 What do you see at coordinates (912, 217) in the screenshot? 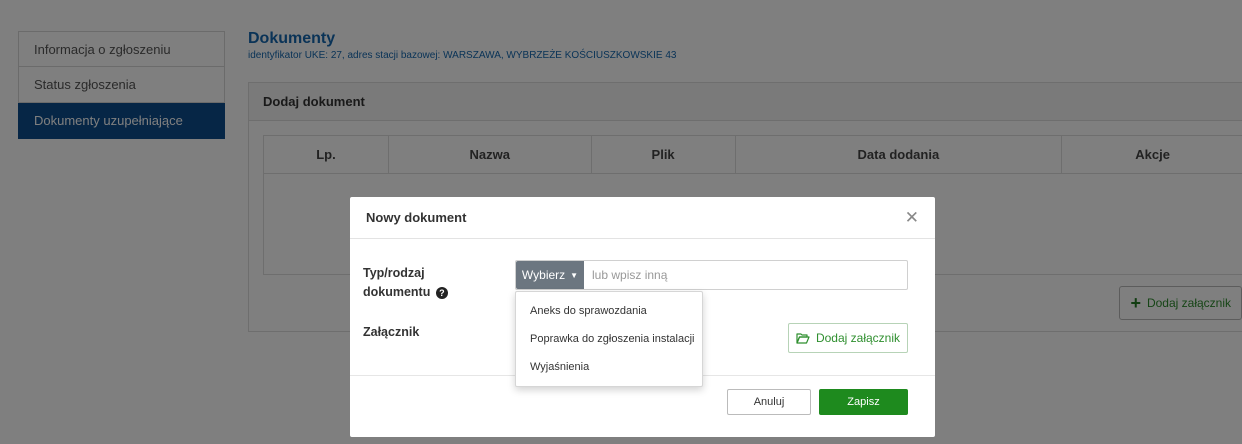
I see `close-icon: ✕` at bounding box center [912, 217].